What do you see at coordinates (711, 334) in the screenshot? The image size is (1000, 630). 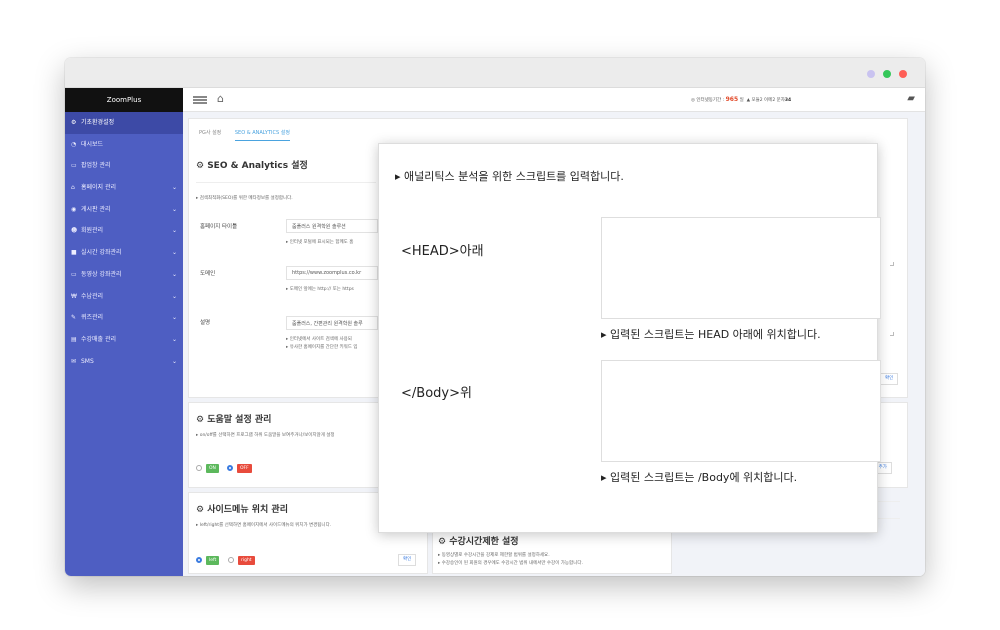 I see `head-script-help: ▸ 입력된 스크립트는 HEAD 아래에 위치합니다.` at bounding box center [711, 334].